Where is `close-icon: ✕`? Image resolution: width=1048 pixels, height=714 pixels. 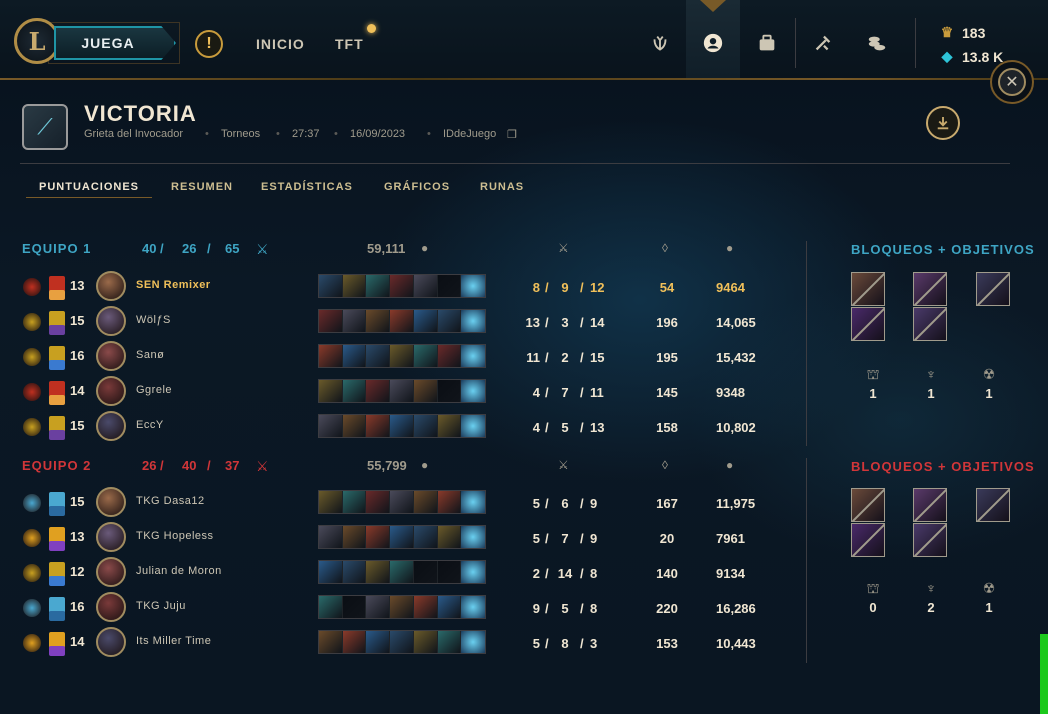
close-icon: ✕ is located at coordinates (1012, 82).